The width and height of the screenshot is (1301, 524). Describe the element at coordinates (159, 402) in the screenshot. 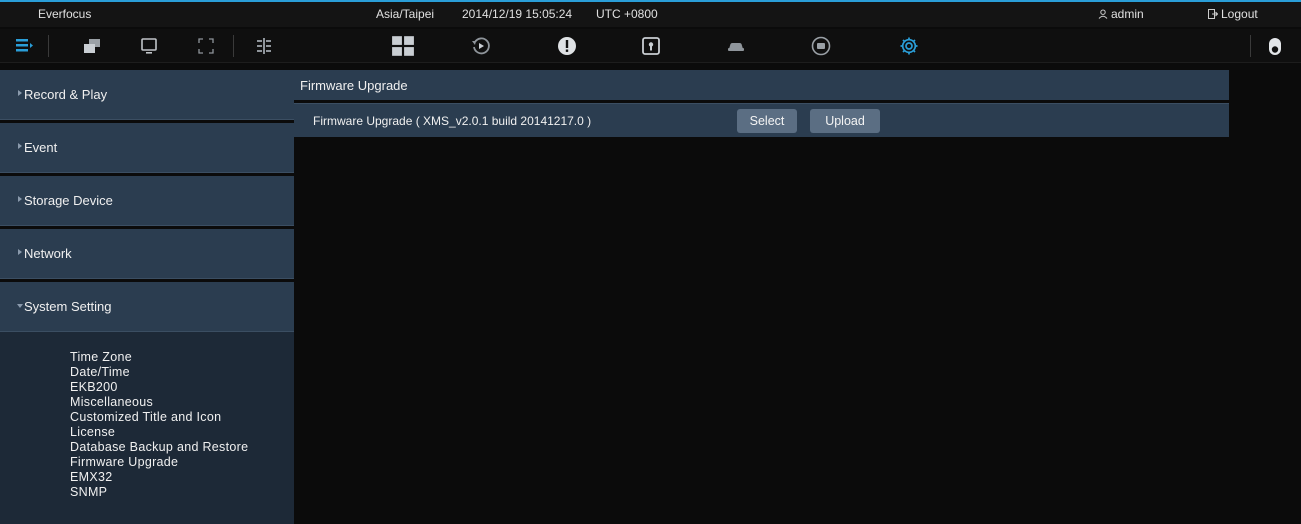

I see `submenu-item-miscellaneous: Miscellaneous` at that location.